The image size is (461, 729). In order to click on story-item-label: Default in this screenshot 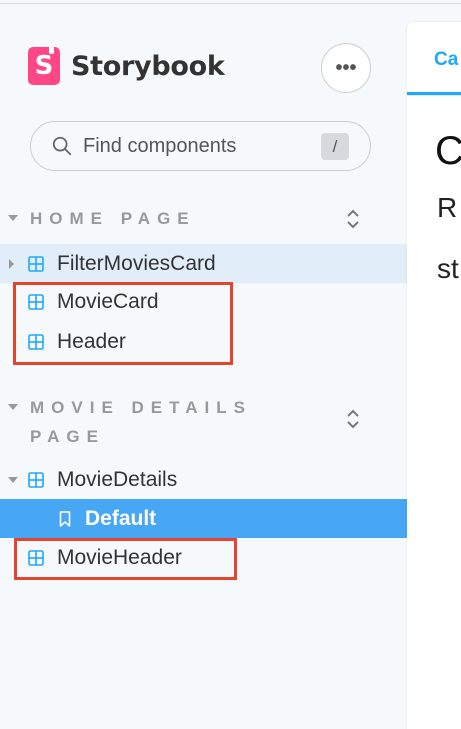, I will do `click(121, 518)`.